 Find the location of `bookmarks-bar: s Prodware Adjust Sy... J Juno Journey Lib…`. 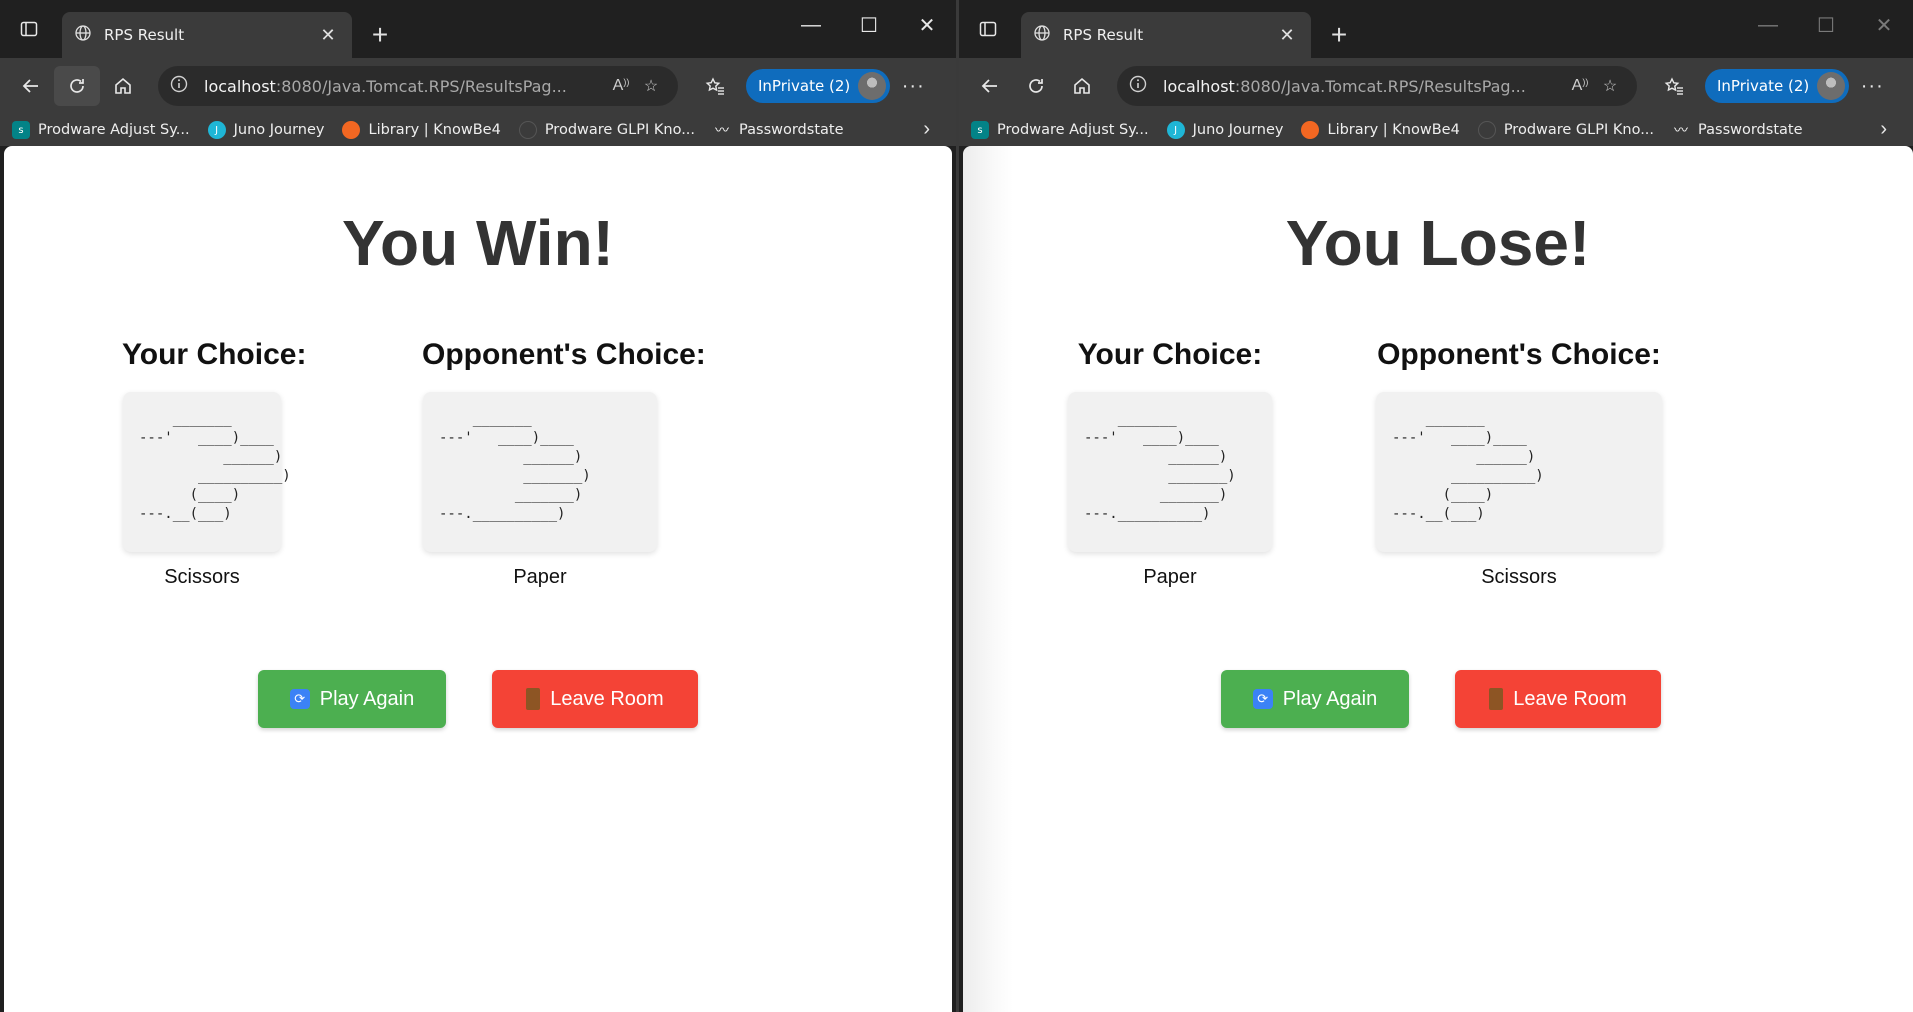

bookmarks-bar: s Prodware Adjust Sy... J Juno Journey Lib… is located at coordinates (1436, 130).